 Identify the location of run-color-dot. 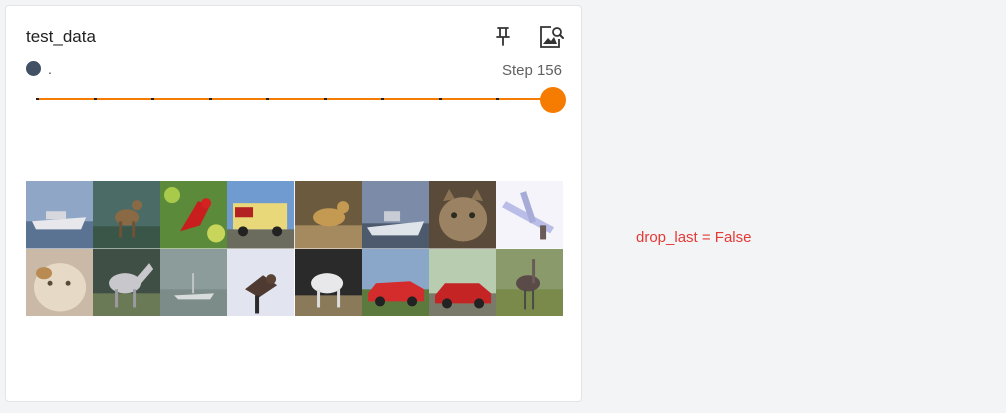
(33, 68).